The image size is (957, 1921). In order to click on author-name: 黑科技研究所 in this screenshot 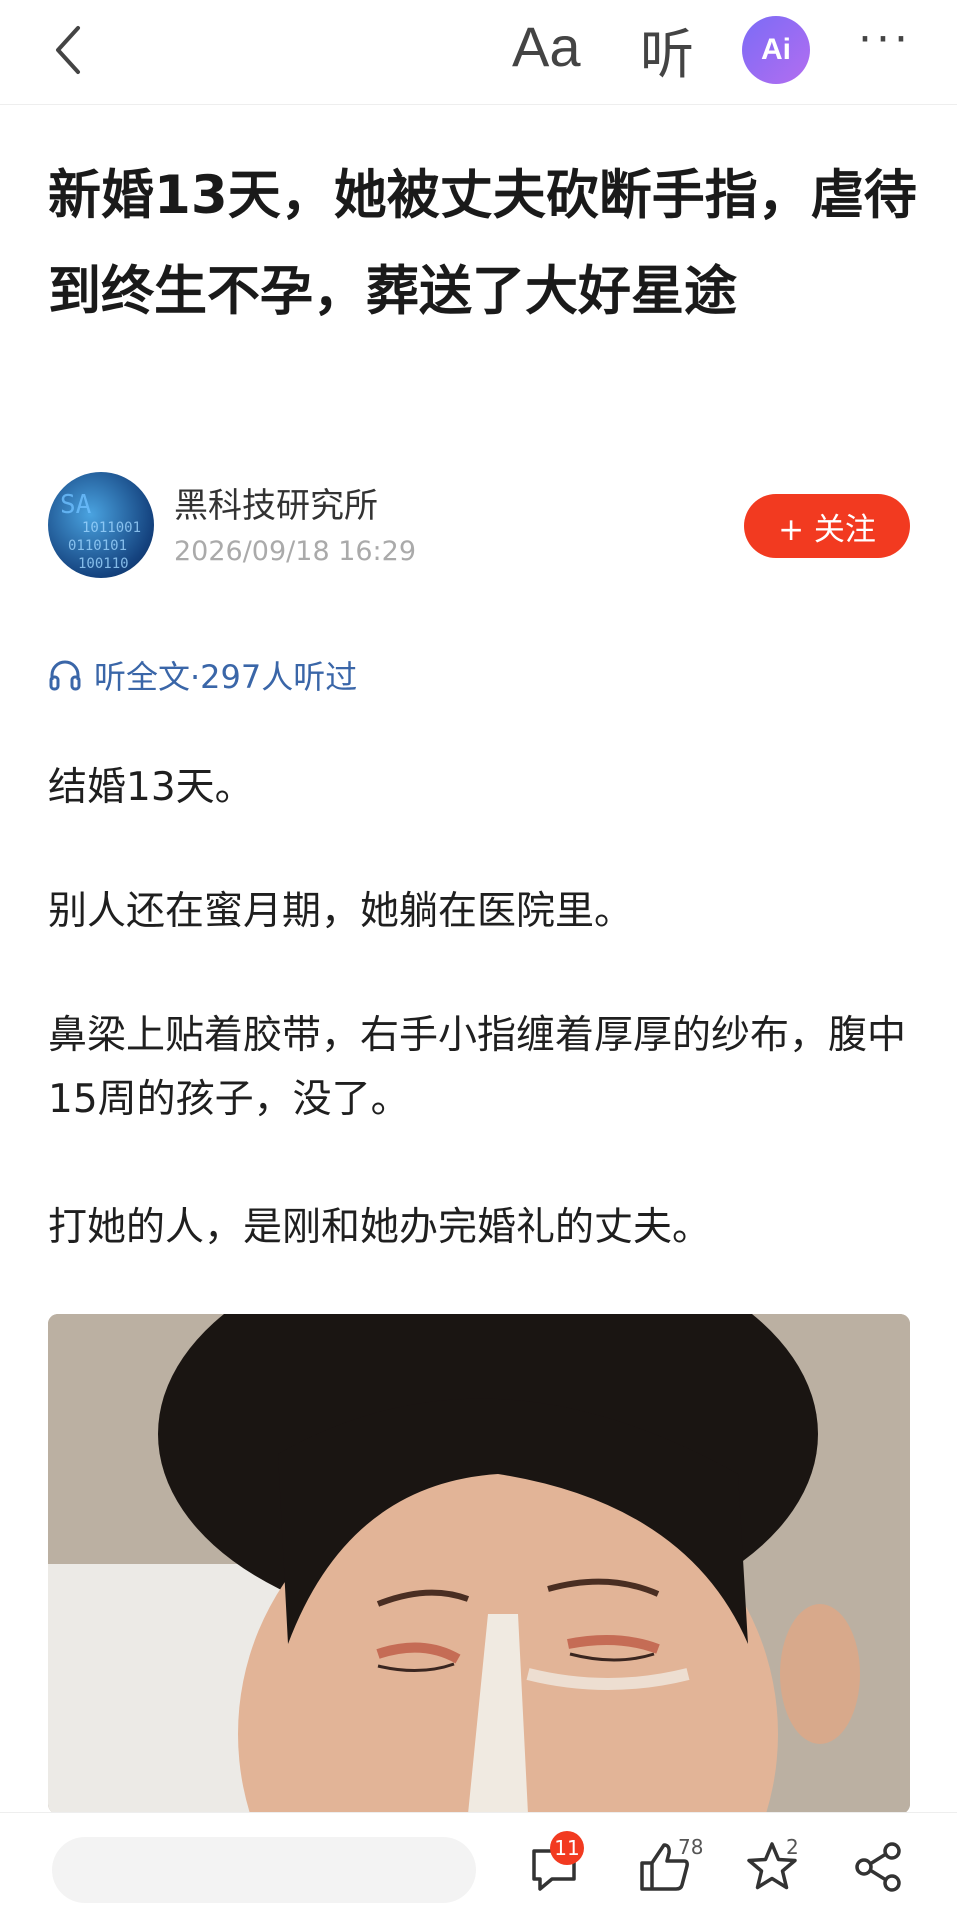, I will do `click(276, 502)`.